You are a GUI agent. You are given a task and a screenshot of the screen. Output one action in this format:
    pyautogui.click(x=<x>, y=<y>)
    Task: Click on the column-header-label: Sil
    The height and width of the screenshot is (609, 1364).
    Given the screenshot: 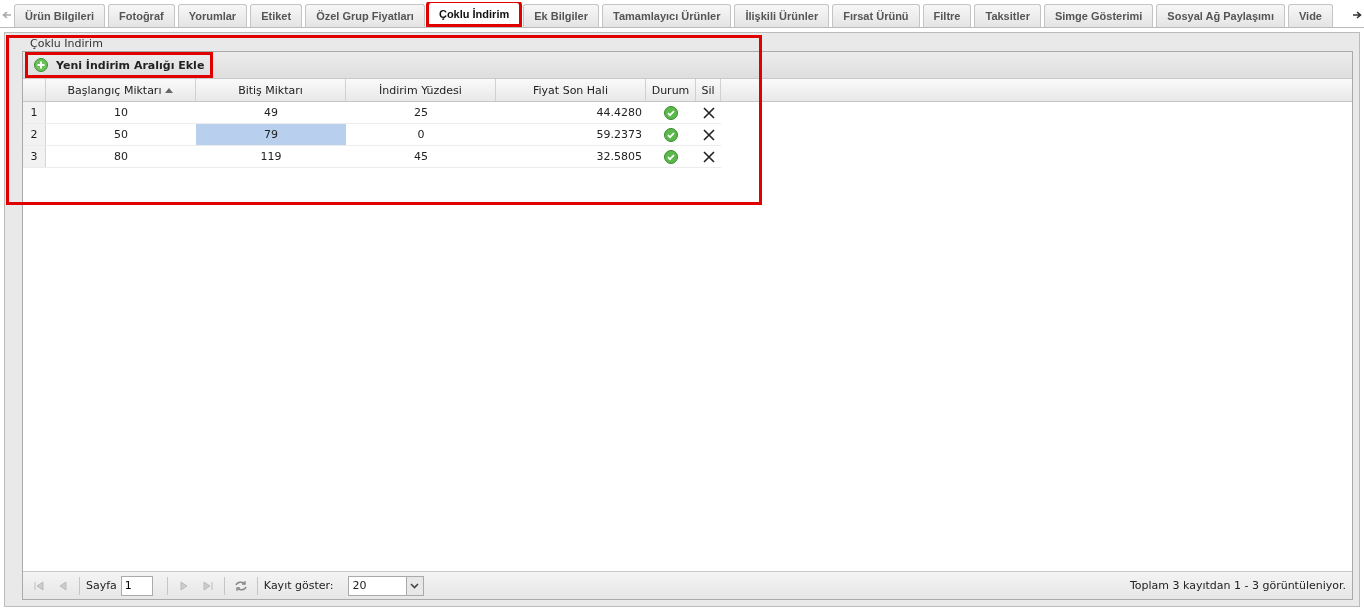 What is the action you would take?
    pyautogui.click(x=708, y=90)
    